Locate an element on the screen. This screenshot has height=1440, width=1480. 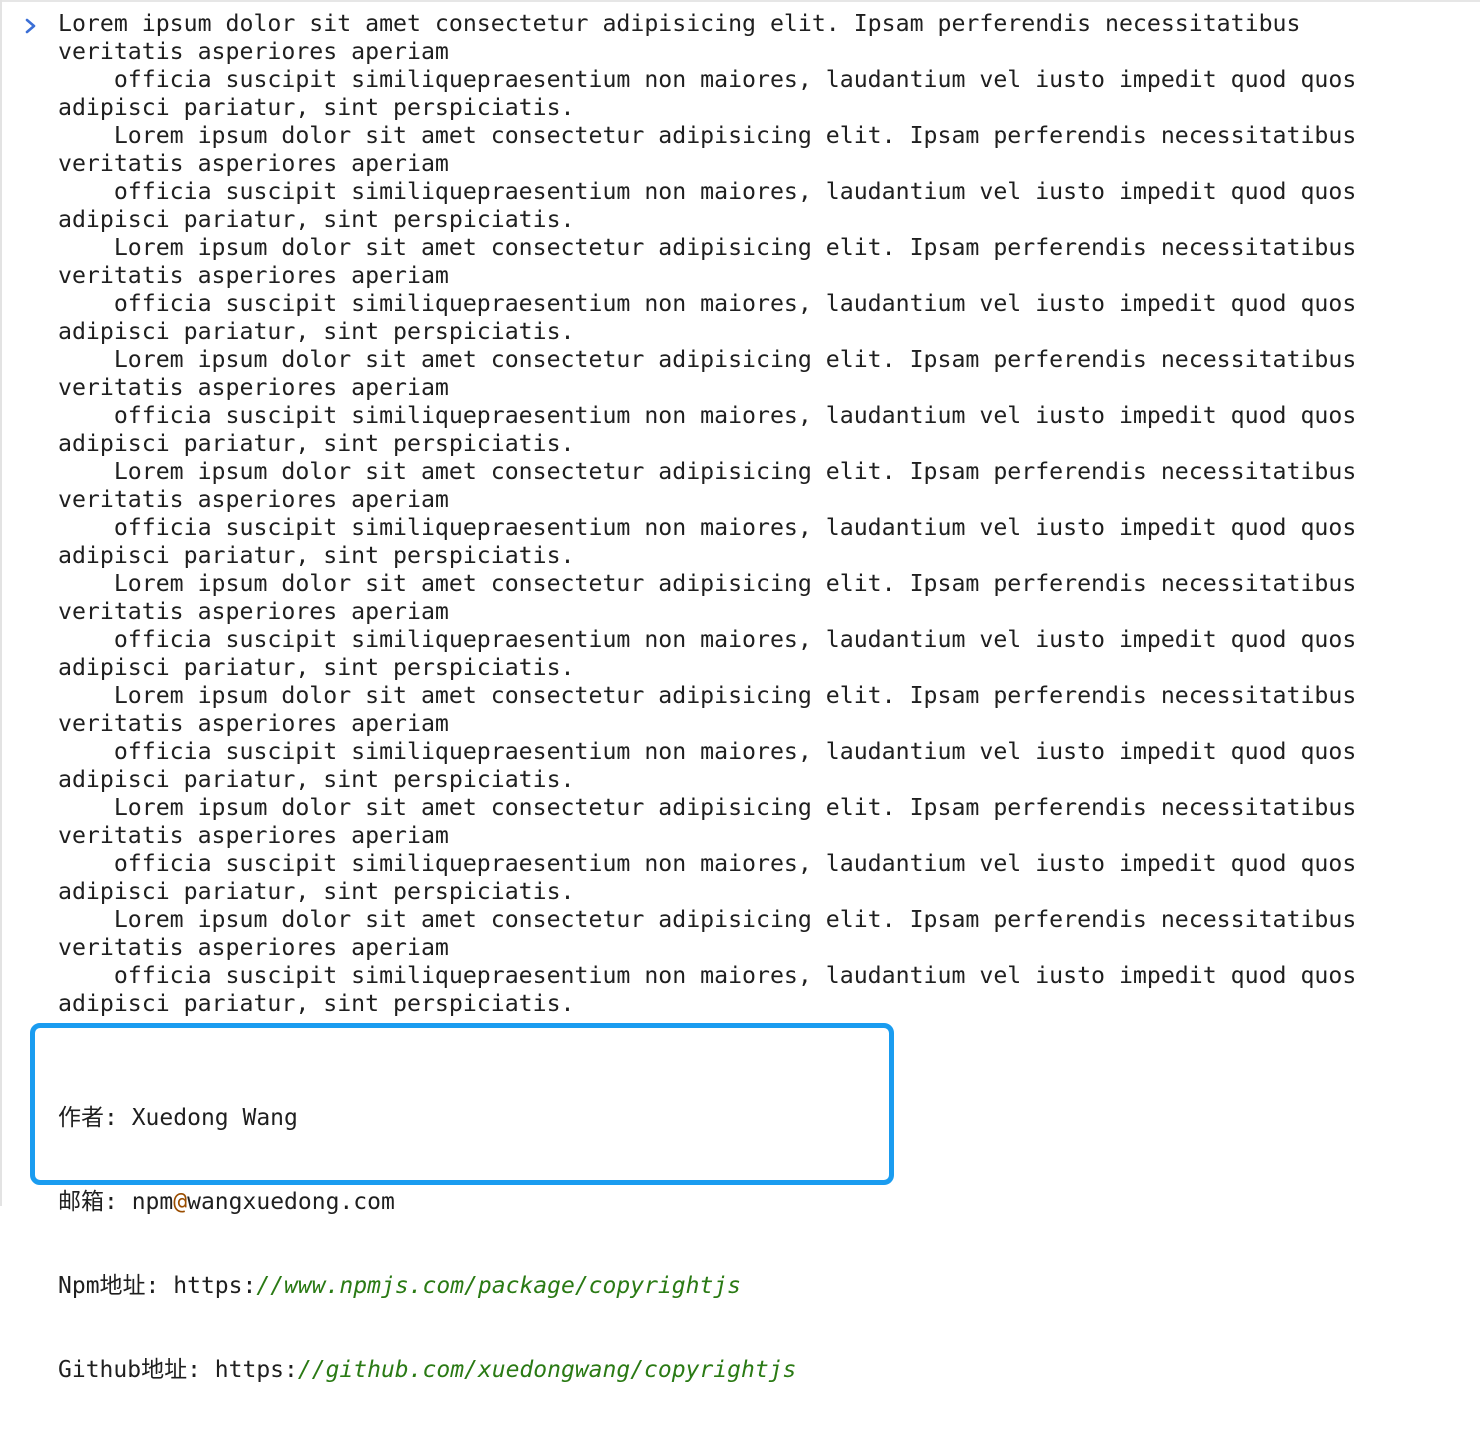
chevron-right-icon is located at coordinates (31, 26).